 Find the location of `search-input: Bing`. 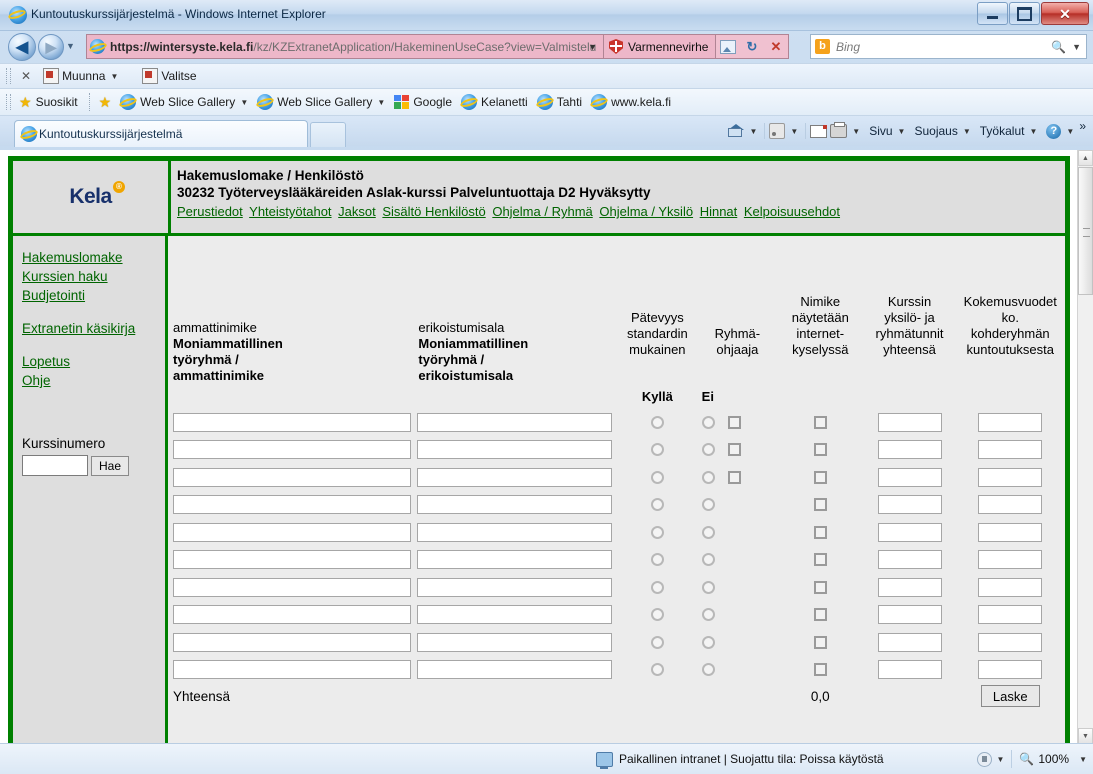

search-input: Bing is located at coordinates (848, 47).